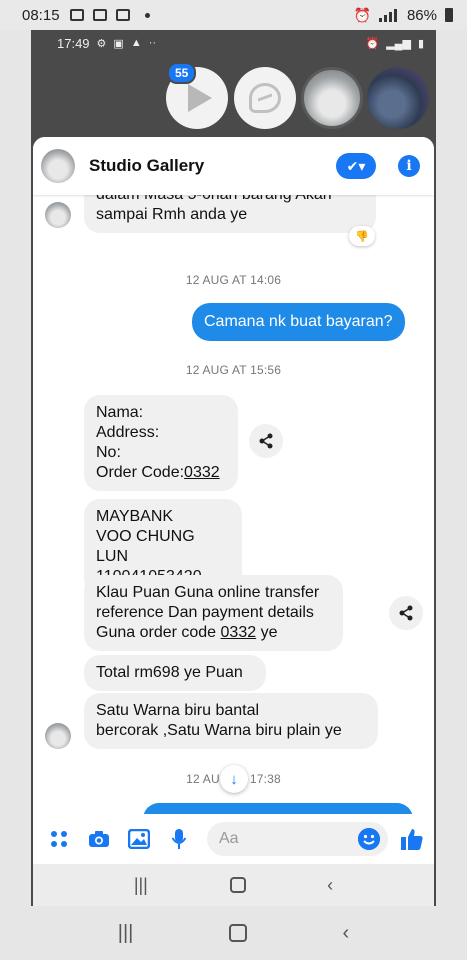 The image size is (467, 960). Describe the element at coordinates (140, 472) in the screenshot. I see `message-text: Order Code:` at that location.